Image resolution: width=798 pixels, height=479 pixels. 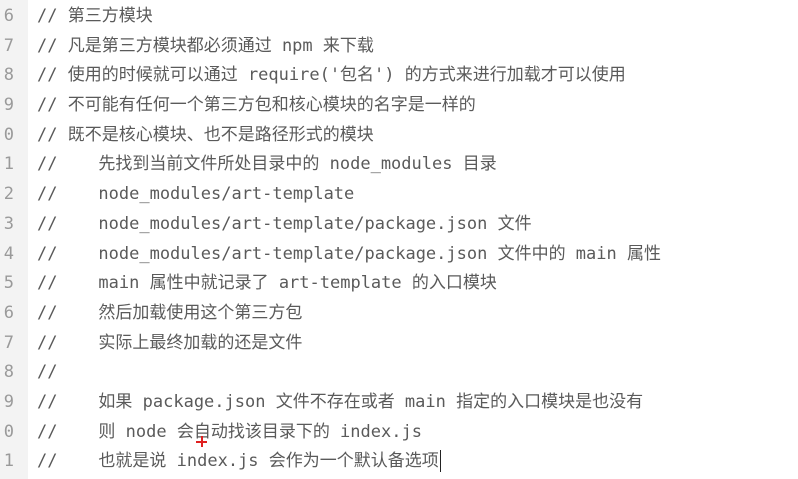 I want to click on line-number: 5, so click(x=8, y=283).